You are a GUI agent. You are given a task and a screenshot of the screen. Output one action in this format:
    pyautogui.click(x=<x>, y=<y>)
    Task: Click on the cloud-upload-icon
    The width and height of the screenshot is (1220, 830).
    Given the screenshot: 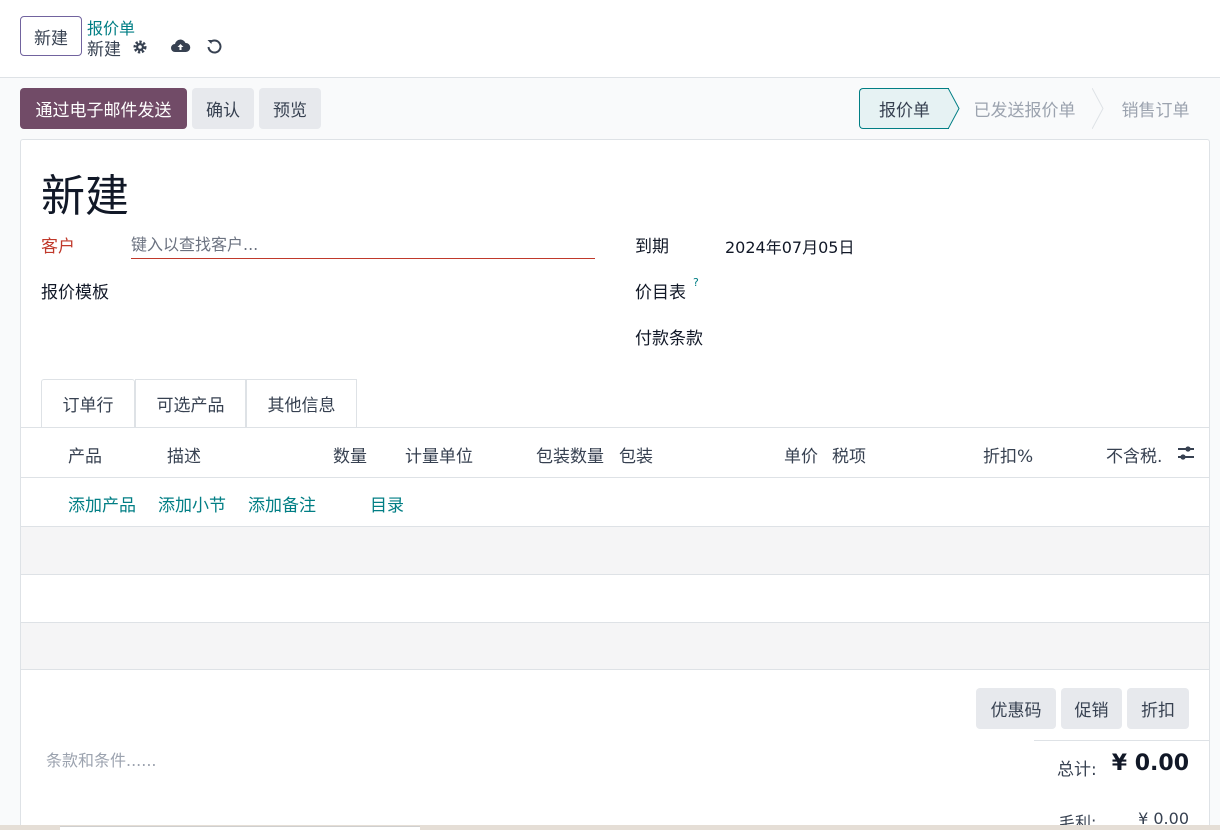 What is the action you would take?
    pyautogui.click(x=180, y=46)
    